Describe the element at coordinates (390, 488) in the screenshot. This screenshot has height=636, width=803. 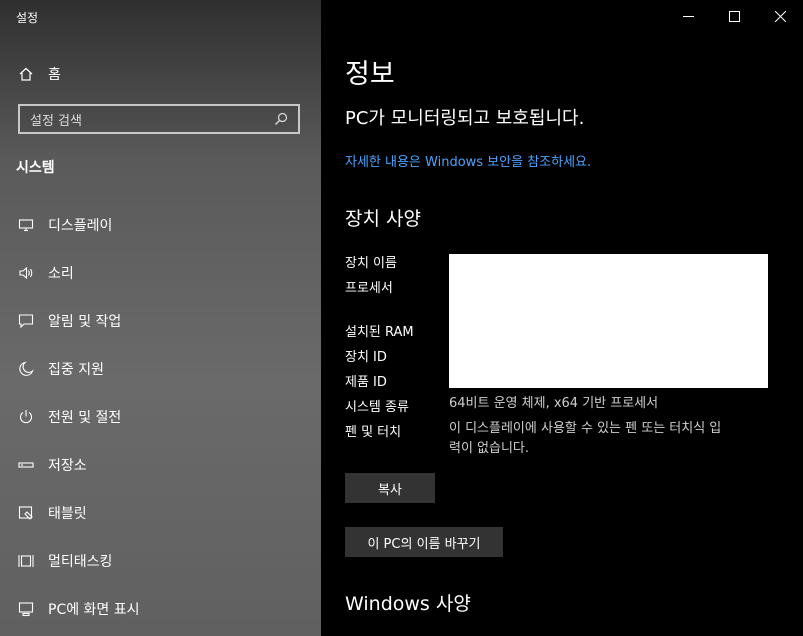
I see `copy-button: 복사` at that location.